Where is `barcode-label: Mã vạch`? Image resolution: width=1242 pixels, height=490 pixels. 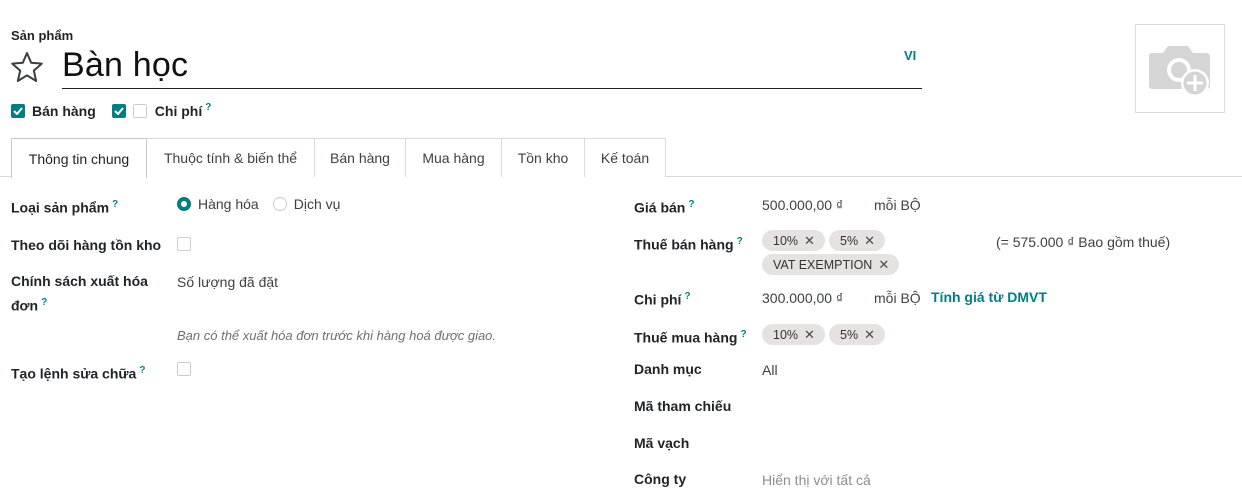
barcode-label: Mã vạch is located at coordinates (662, 443).